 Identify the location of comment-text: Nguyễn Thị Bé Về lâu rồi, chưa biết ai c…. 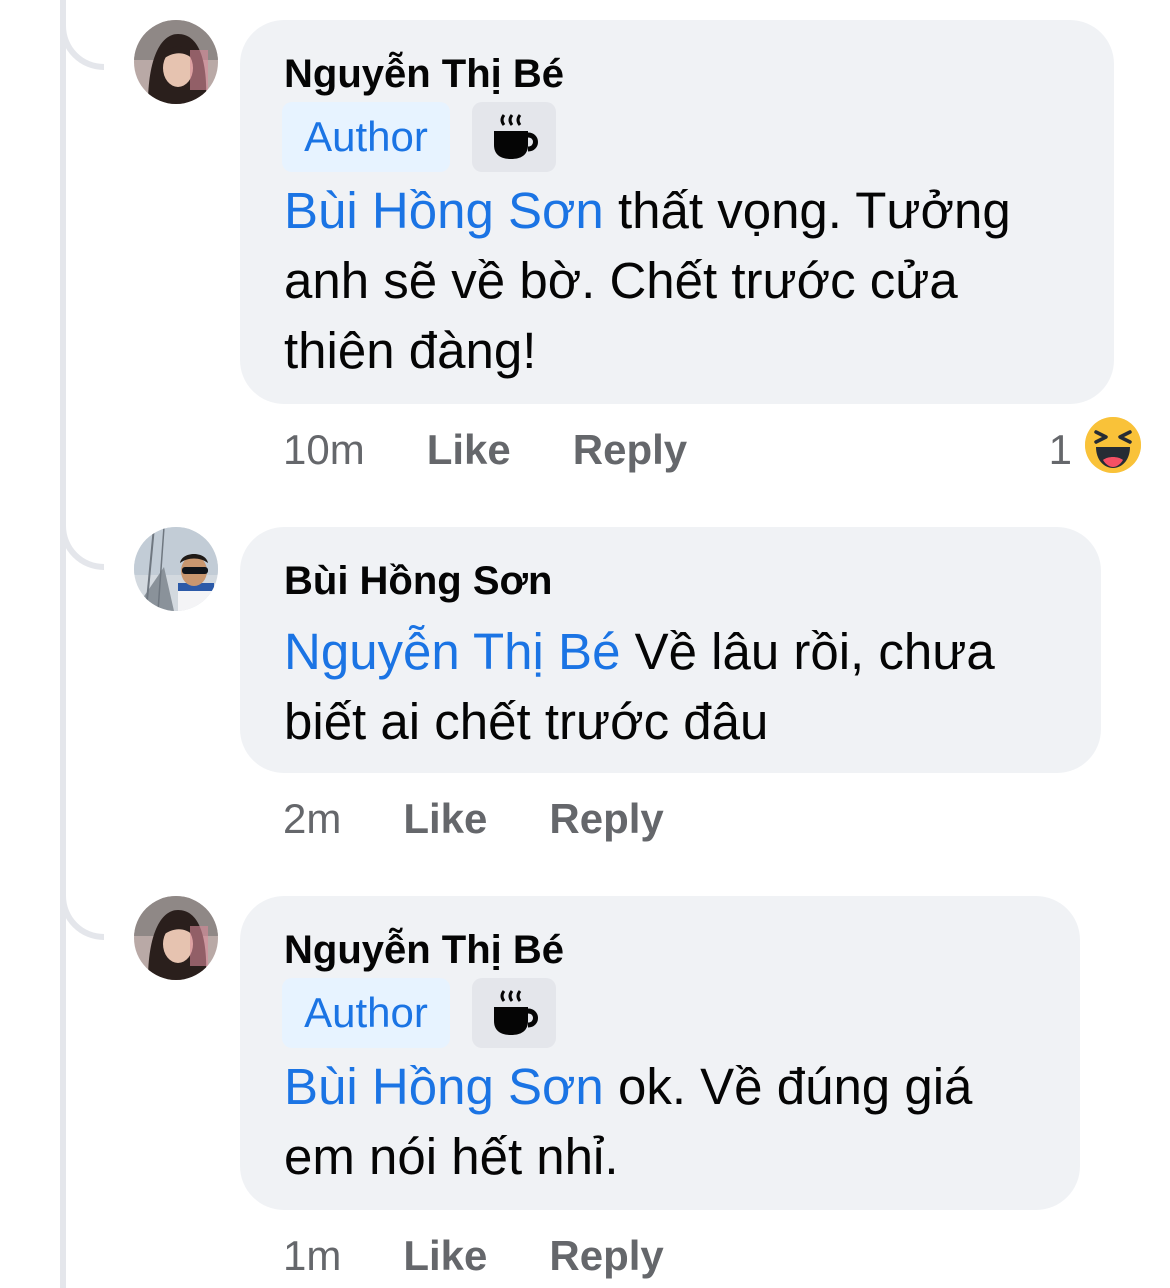
(677, 687).